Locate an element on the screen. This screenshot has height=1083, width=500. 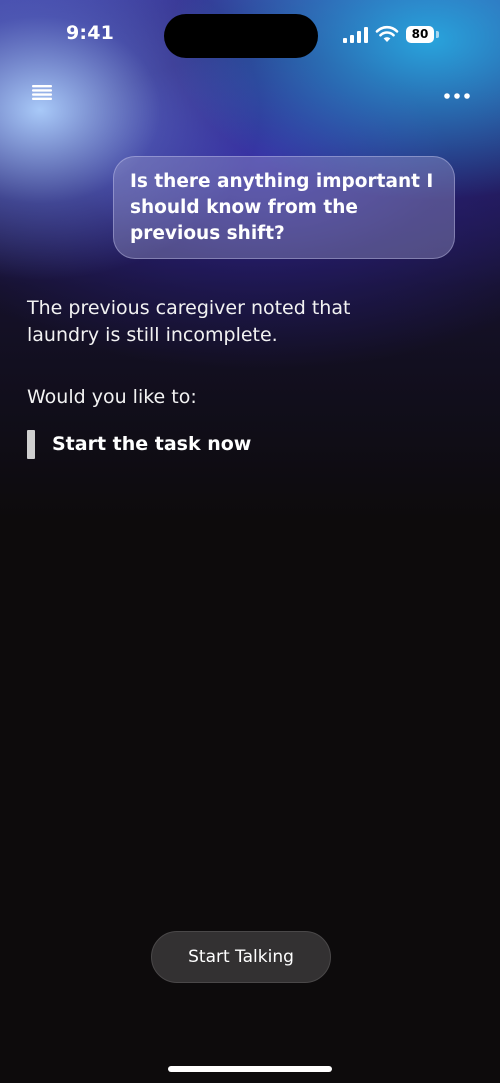
battery-cap is located at coordinates (437, 34).